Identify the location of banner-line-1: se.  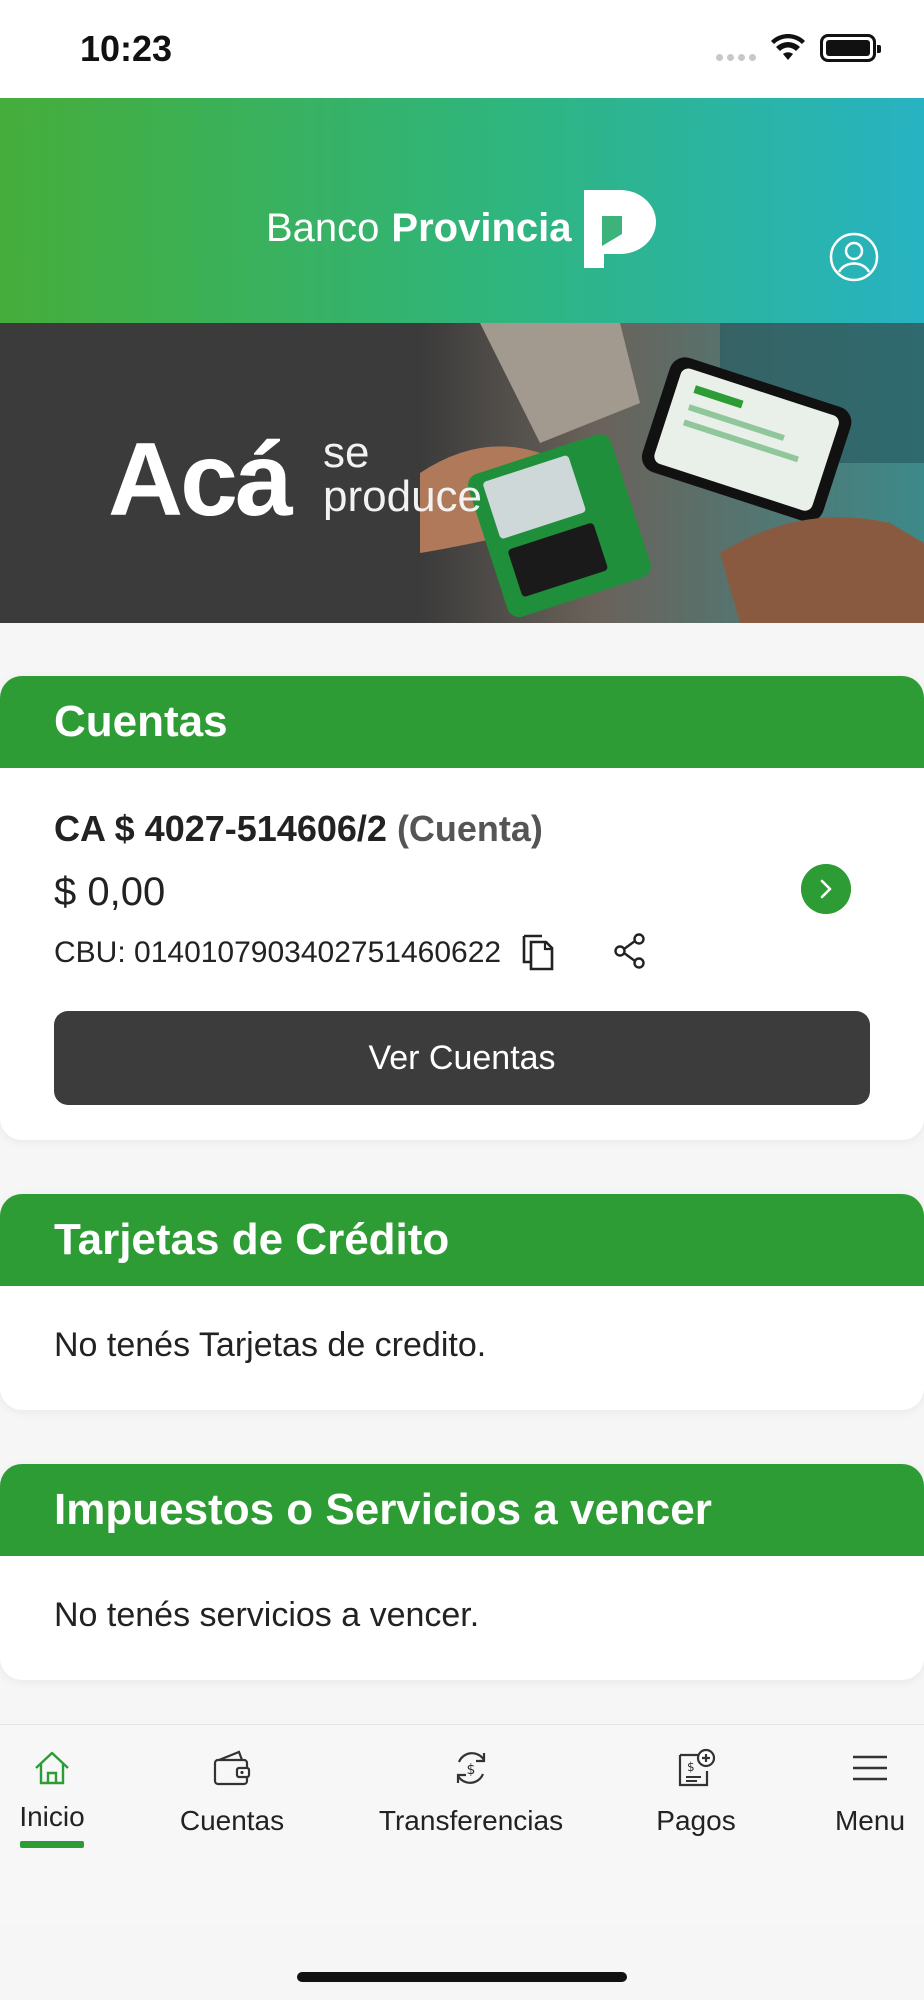
(346, 452).